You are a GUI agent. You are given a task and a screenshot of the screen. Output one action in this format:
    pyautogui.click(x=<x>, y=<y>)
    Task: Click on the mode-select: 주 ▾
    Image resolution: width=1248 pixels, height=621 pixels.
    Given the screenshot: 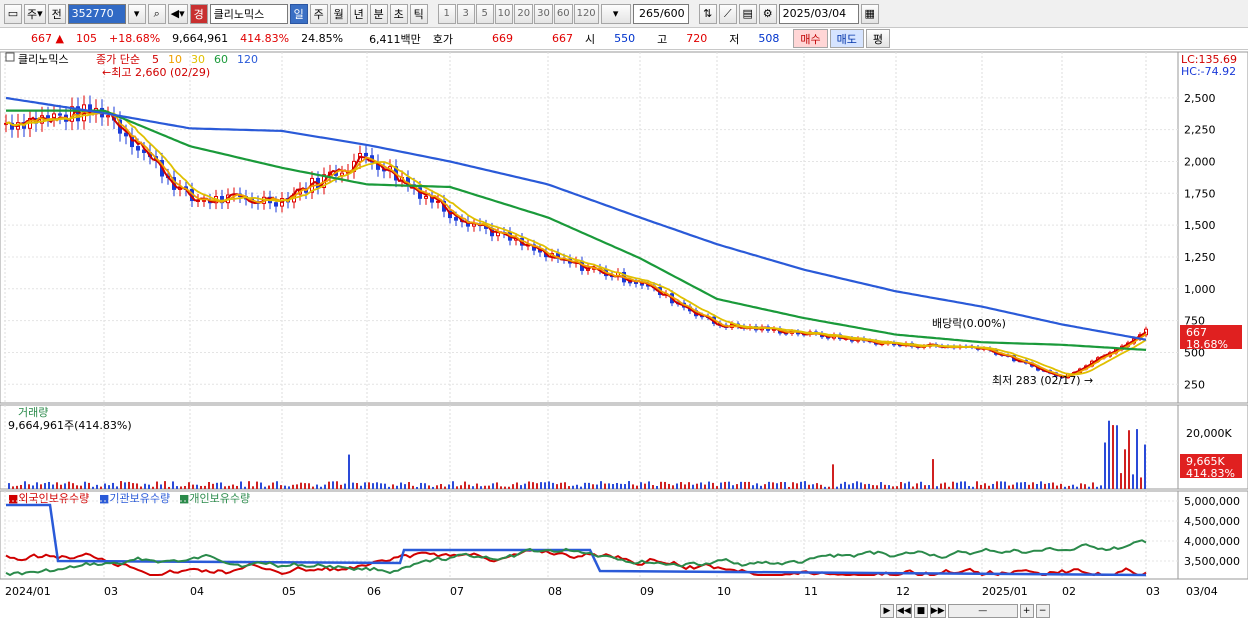 What is the action you would take?
    pyautogui.click(x=35, y=13)
    